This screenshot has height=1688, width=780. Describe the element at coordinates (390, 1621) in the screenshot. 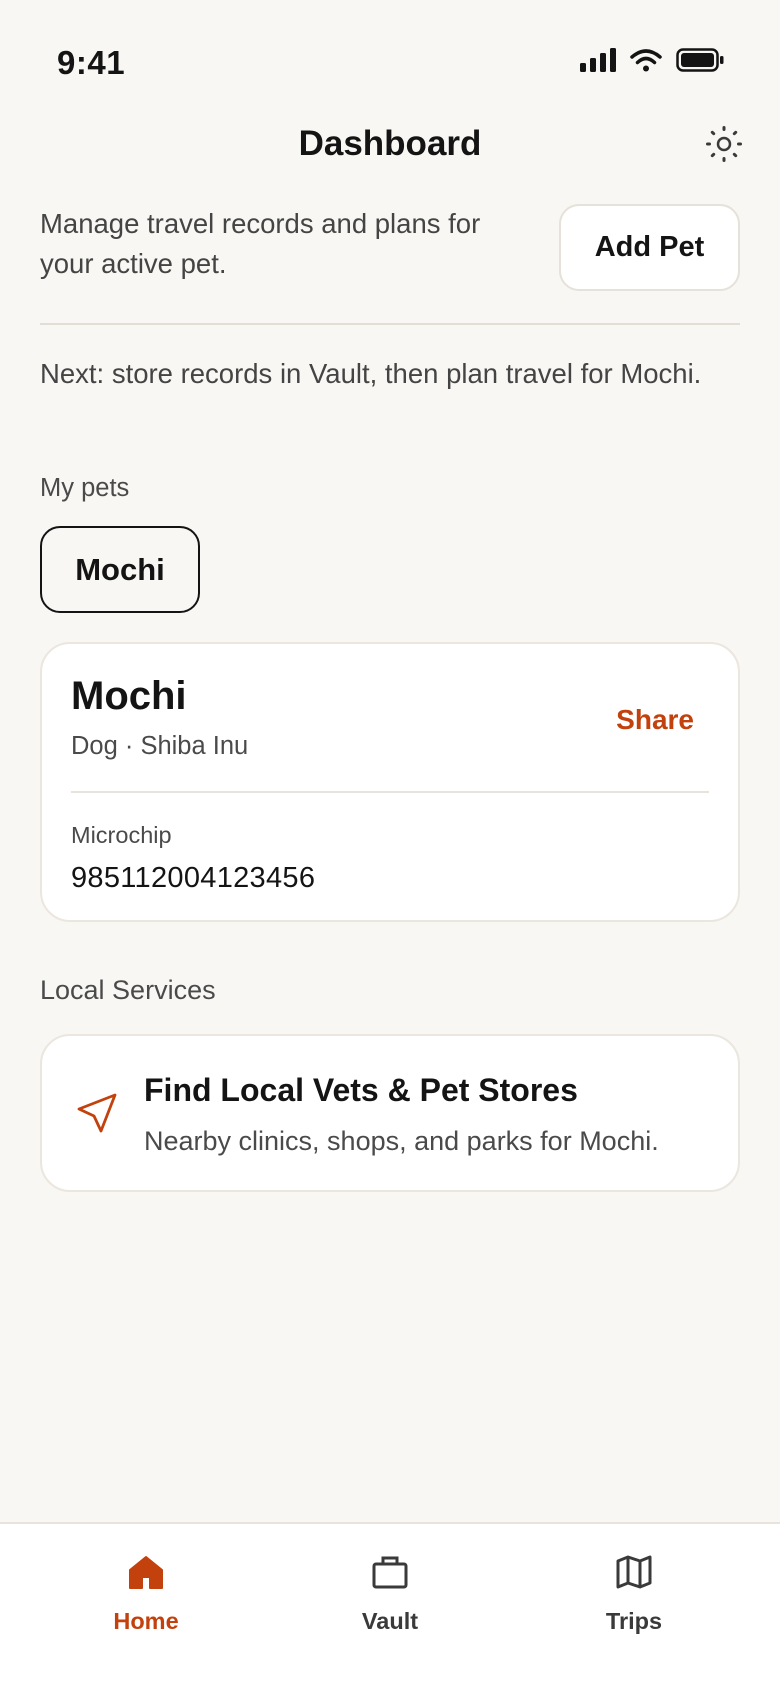

I see `tab-vault-label: Vault` at that location.